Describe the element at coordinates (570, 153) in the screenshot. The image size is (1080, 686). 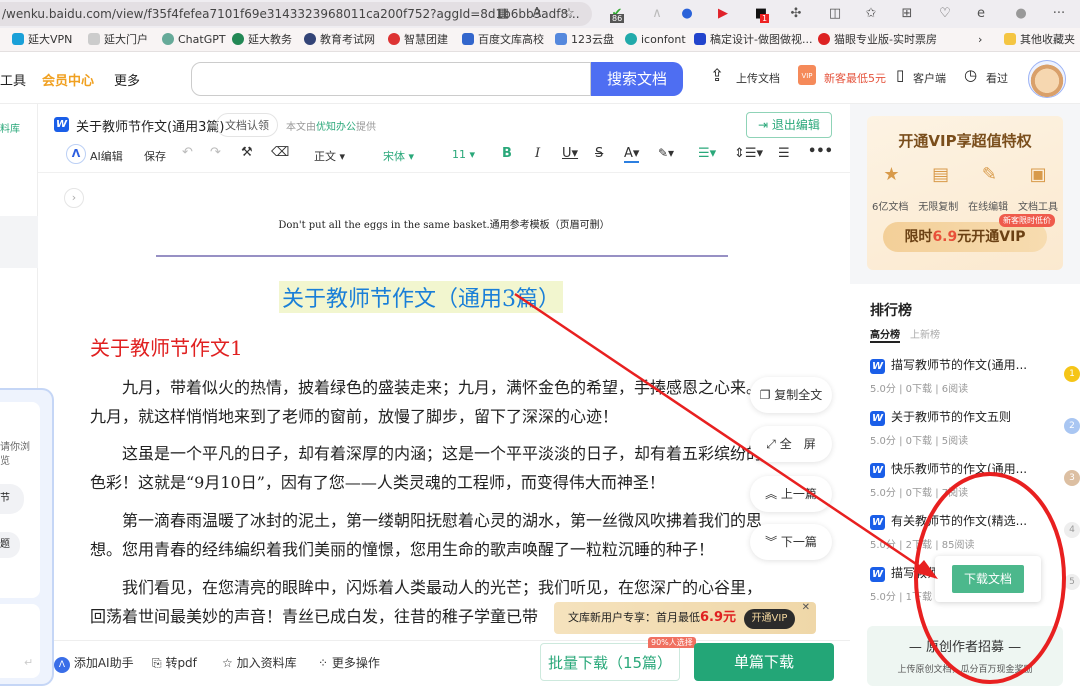
I see `underline-icon: U▾` at that location.